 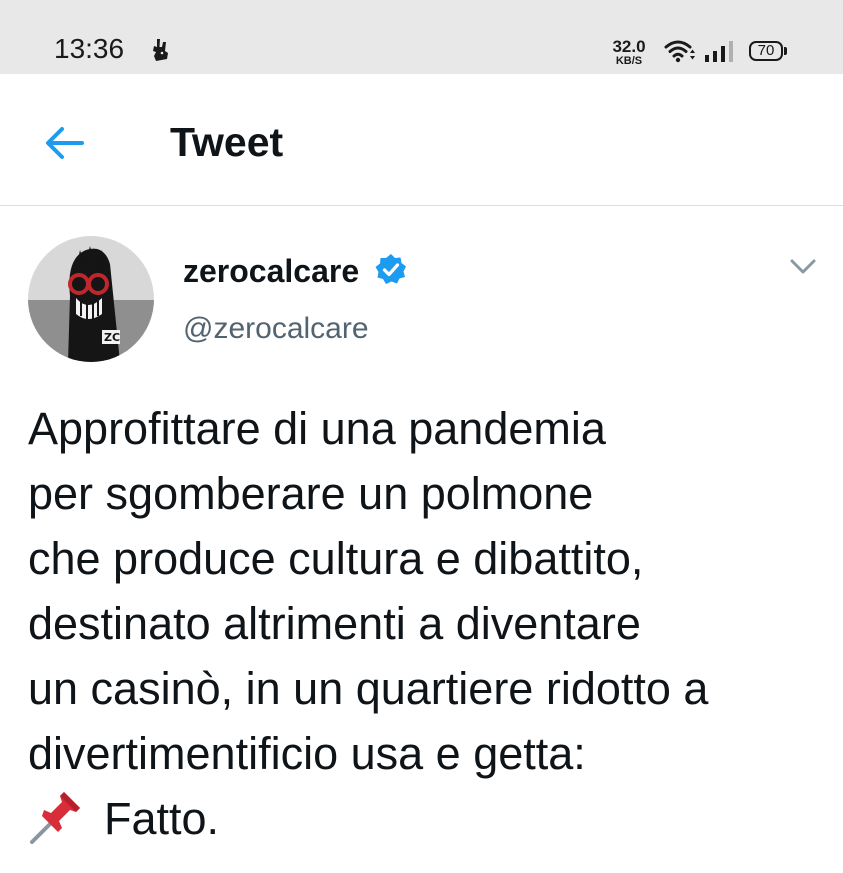 What do you see at coordinates (161, 52) in the screenshot?
I see `deliveroo-kangaroo-icon` at bounding box center [161, 52].